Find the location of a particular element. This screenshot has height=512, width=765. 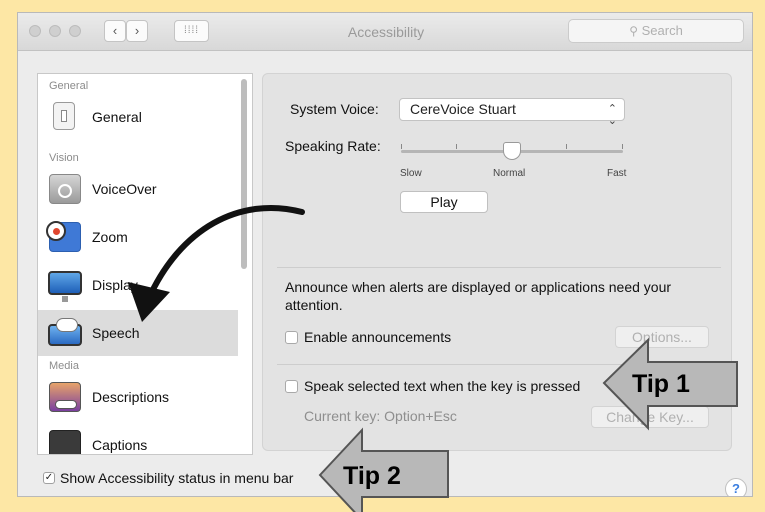

tip1-callout: Tip 1 is located at coordinates (670, 384).